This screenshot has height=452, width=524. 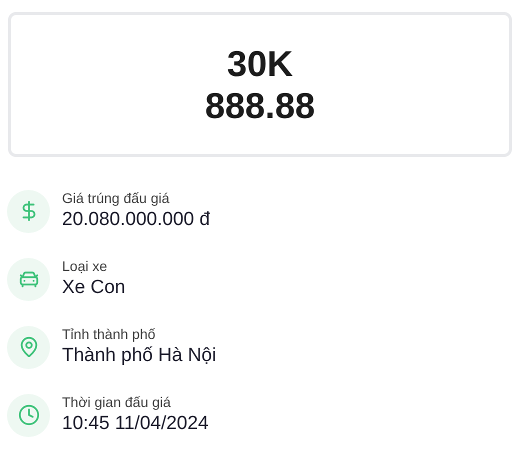 What do you see at coordinates (117, 402) in the screenshot?
I see `detail-label: Thời gian đấu giá` at bounding box center [117, 402].